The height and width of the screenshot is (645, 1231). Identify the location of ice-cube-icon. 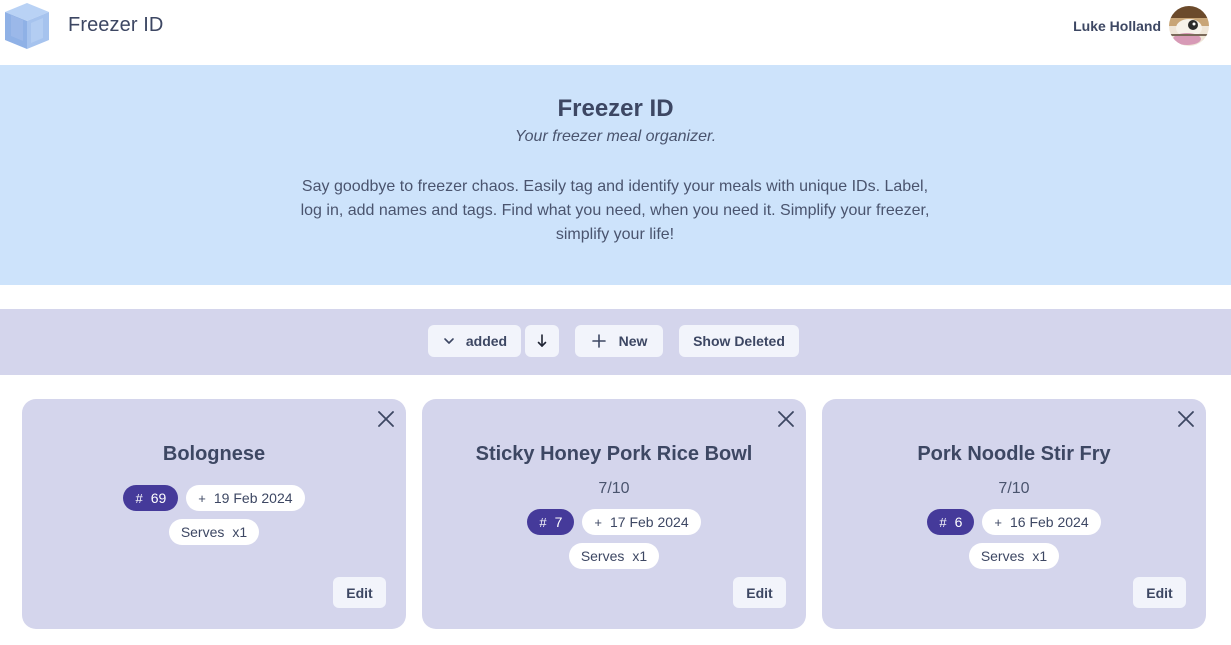
(27, 26).